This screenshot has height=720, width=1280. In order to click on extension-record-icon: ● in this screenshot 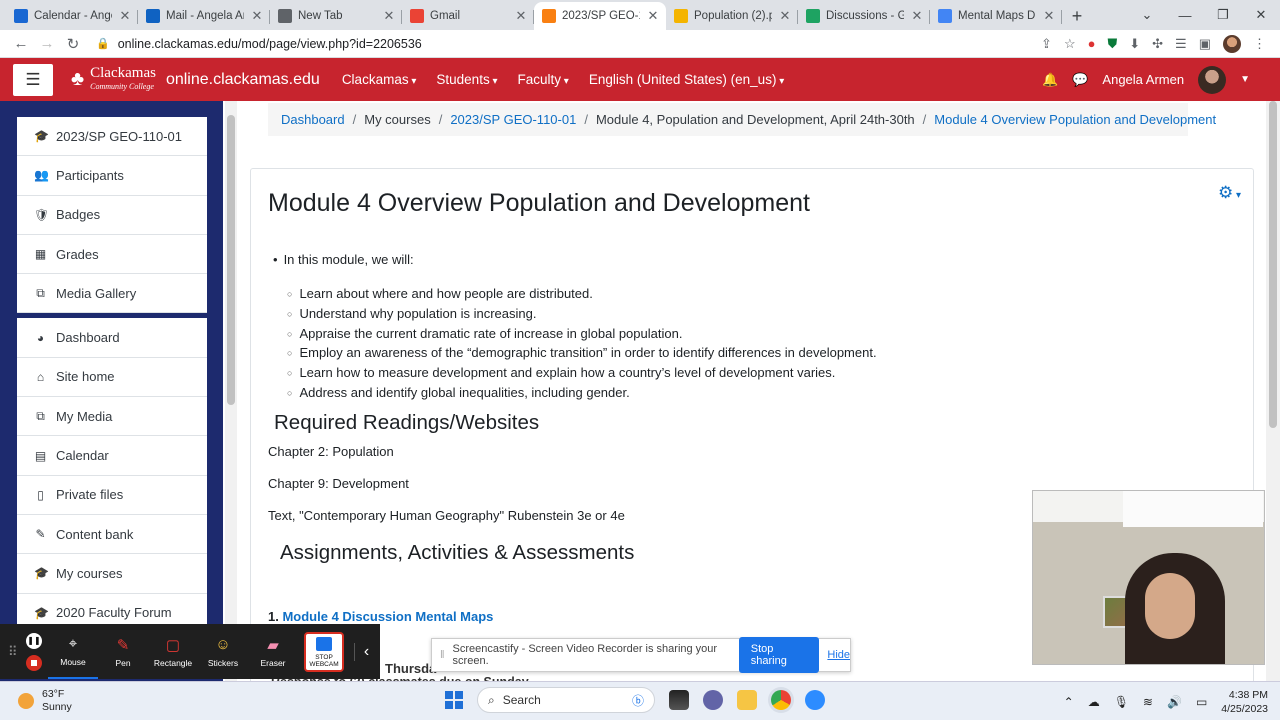, I will do `click(1092, 43)`.